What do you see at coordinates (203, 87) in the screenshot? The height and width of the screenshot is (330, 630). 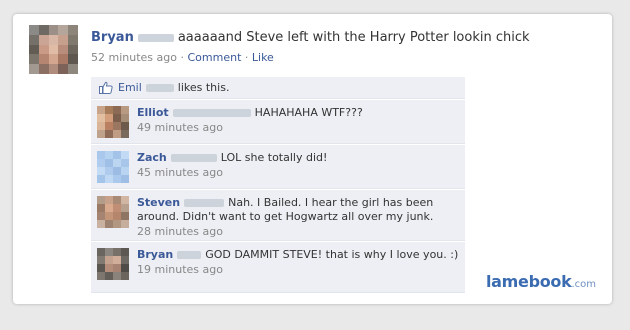 I see `likes-text: likes this.` at bounding box center [203, 87].